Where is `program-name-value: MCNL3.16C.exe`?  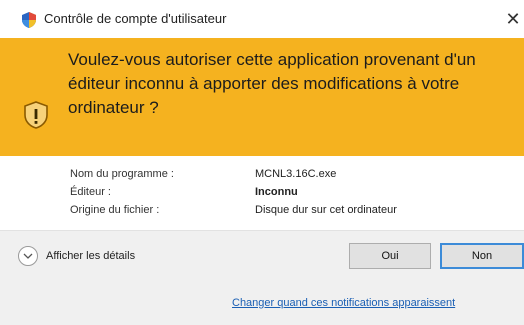 program-name-value: MCNL3.16C.exe is located at coordinates (296, 174).